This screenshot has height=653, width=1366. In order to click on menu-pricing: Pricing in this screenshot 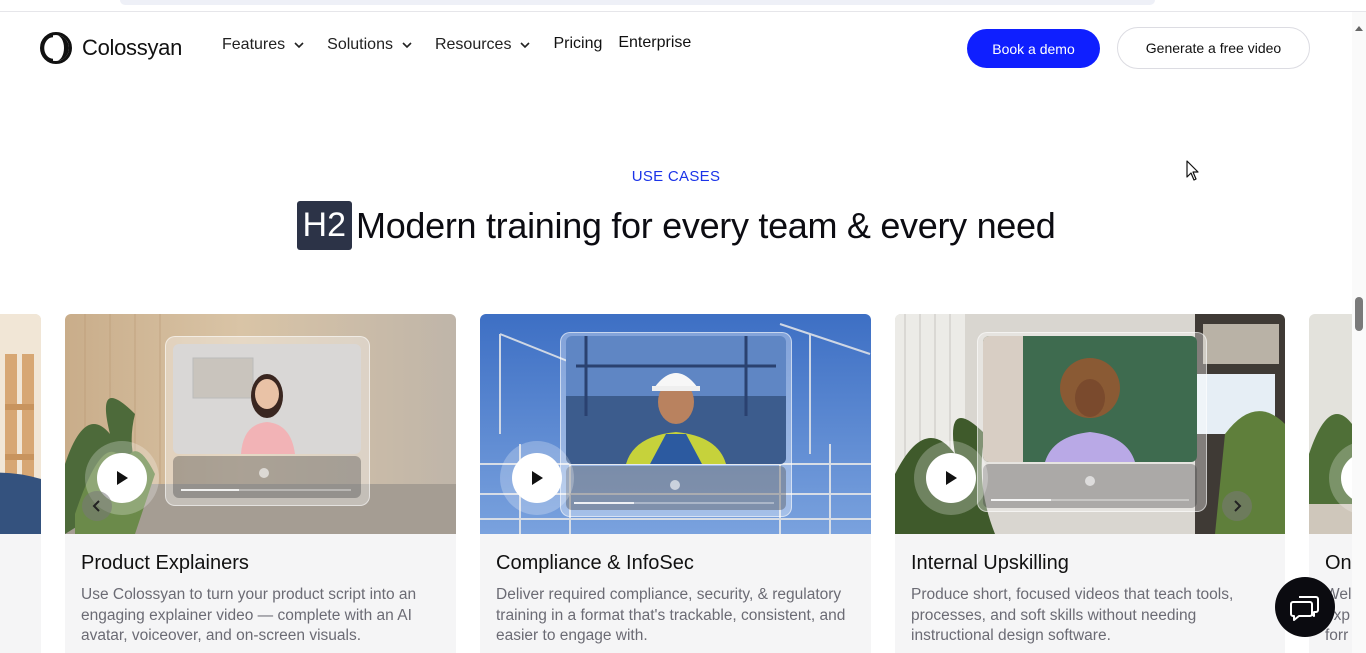, I will do `click(577, 44)`.